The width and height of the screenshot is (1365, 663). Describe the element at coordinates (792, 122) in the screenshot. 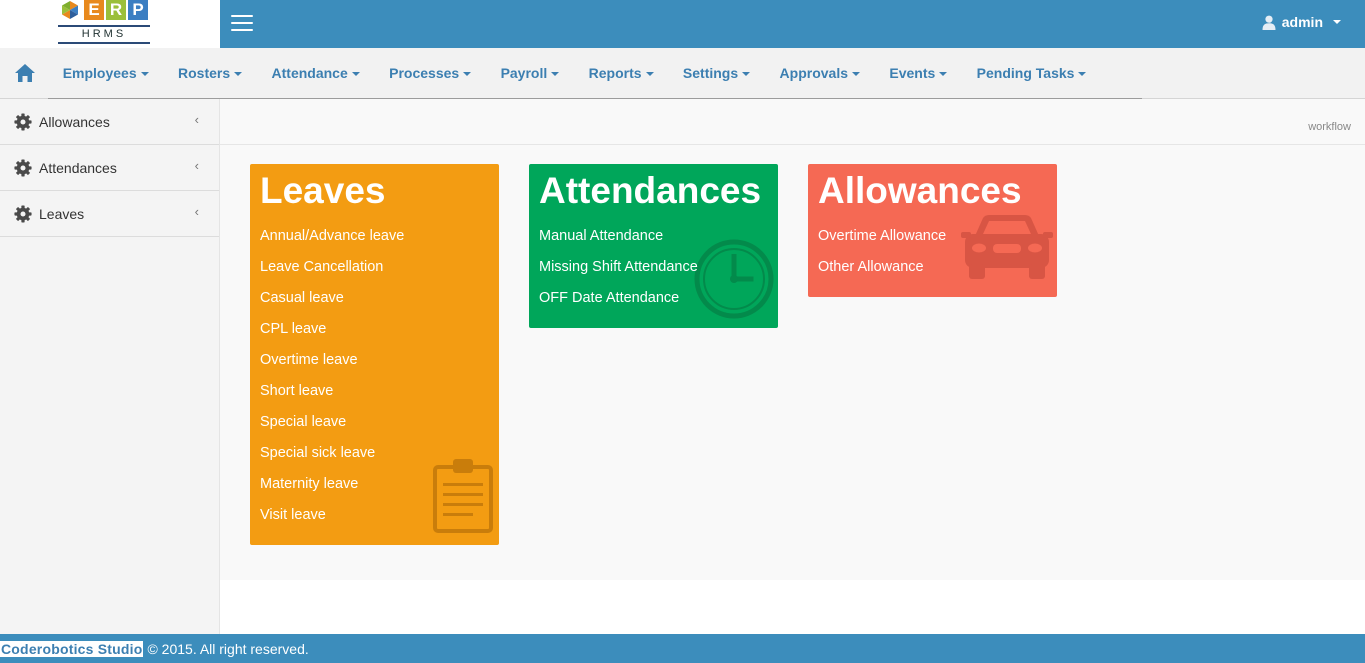

I see `content-header: workflow` at that location.